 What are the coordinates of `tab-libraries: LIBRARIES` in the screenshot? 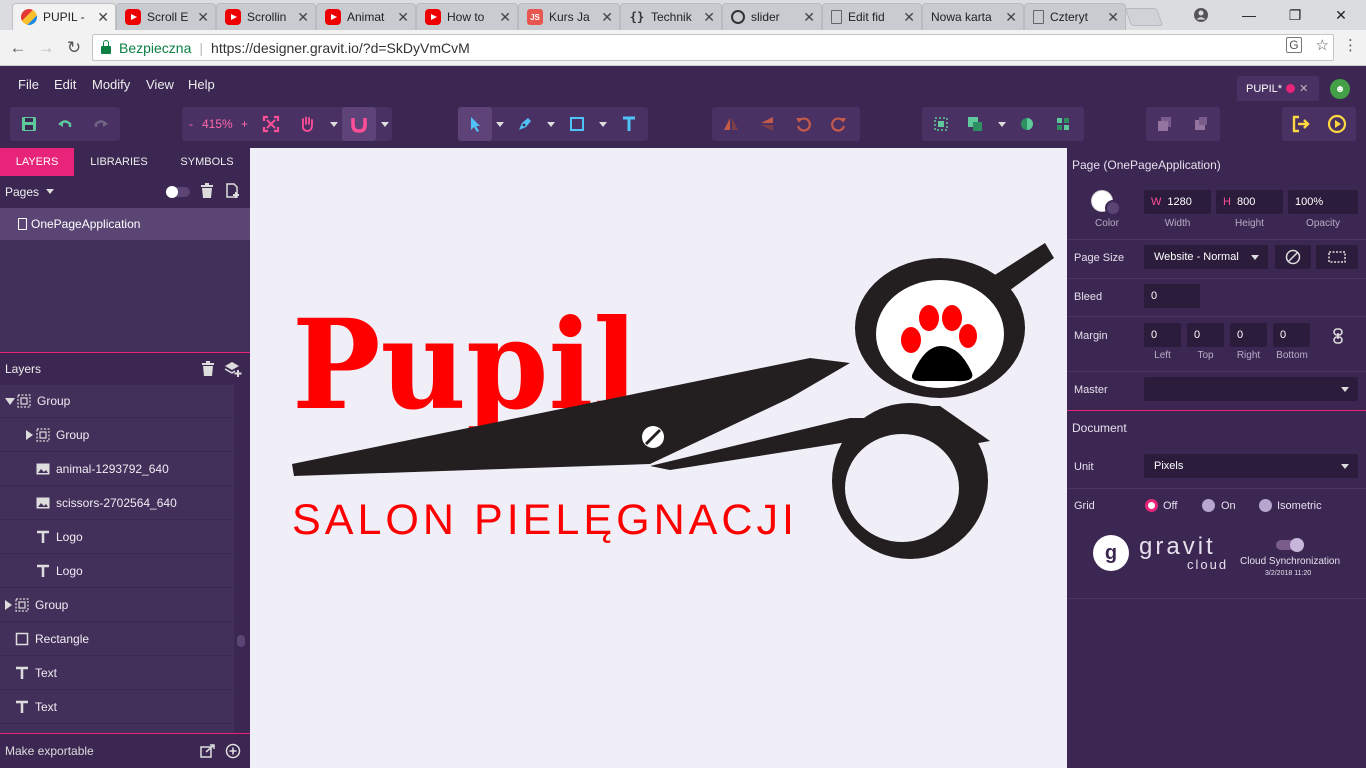 It's located at (119, 162).